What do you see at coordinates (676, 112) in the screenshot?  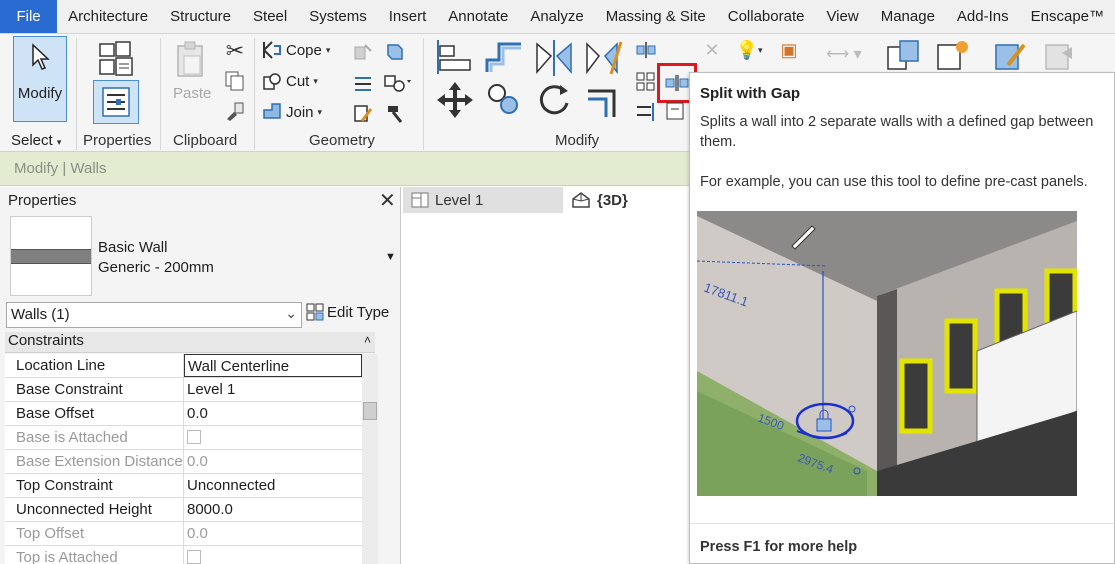 I see `unpin-button` at bounding box center [676, 112].